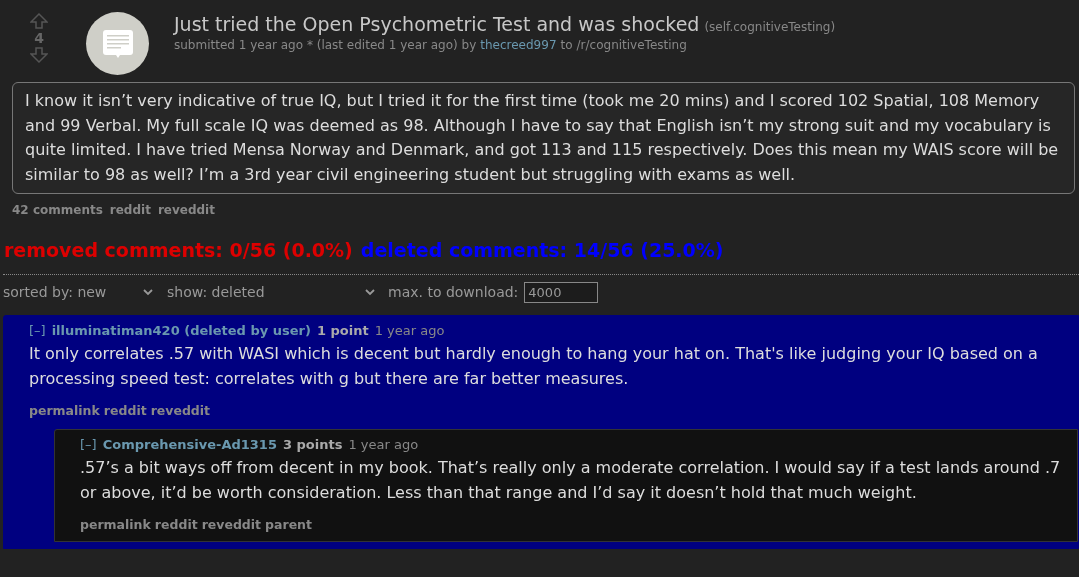 This screenshot has height=577, width=1079. What do you see at coordinates (437, 24) in the screenshot?
I see `post-title-link: Just tried the Open Psychometric Test and was shocked` at bounding box center [437, 24].